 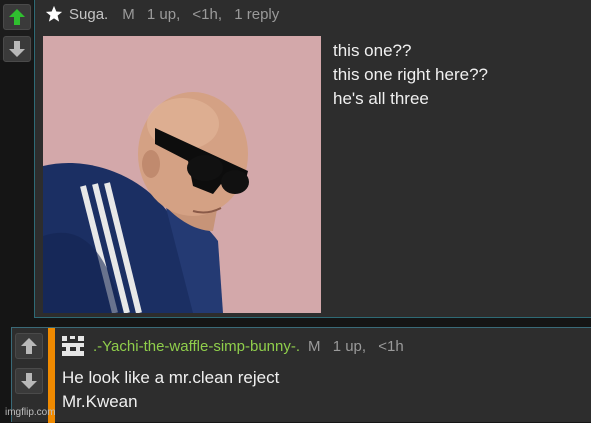 I want to click on upvote-button, so click(x=17, y=17).